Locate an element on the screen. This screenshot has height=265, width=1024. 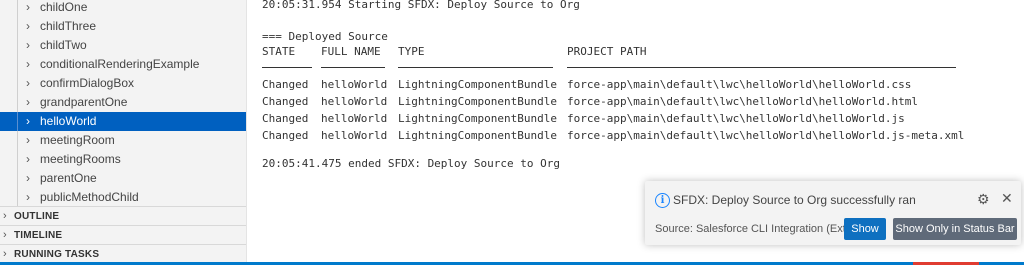
tree-item-label: helloWorld is located at coordinates (68, 121).